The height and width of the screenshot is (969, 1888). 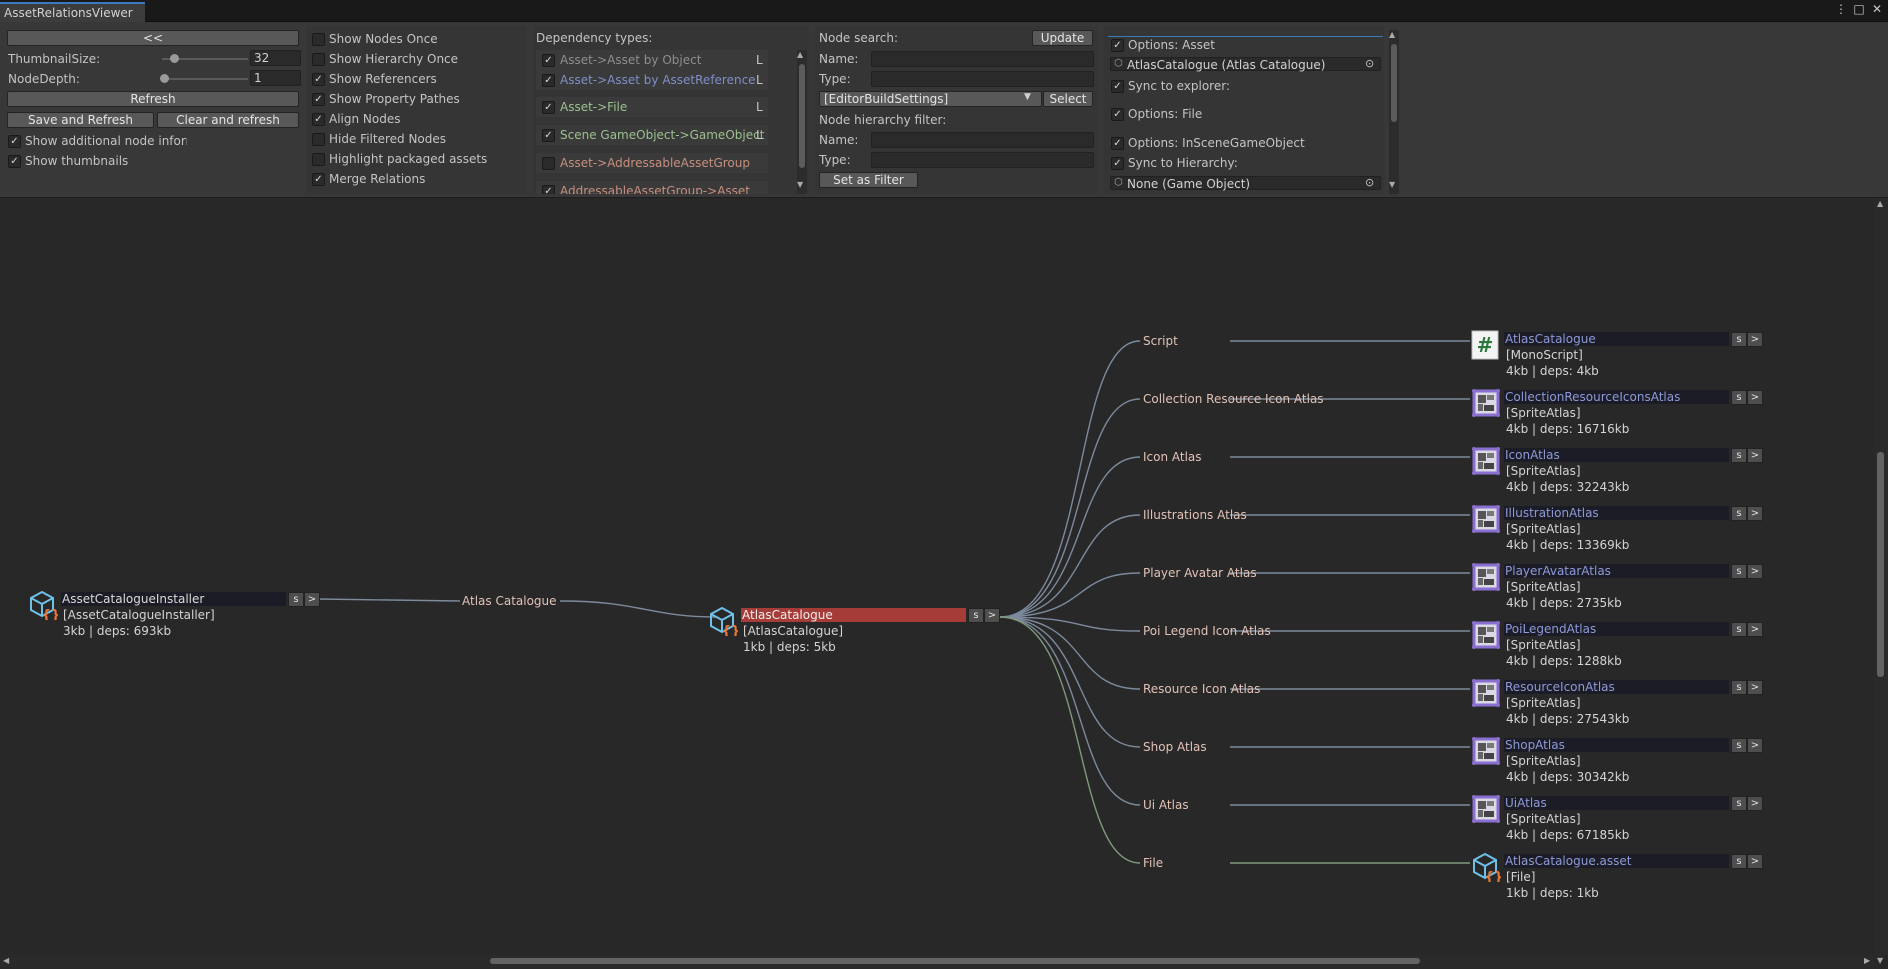 I want to click on graph-scroll-right-icon: ▶, so click(x=1867, y=960).